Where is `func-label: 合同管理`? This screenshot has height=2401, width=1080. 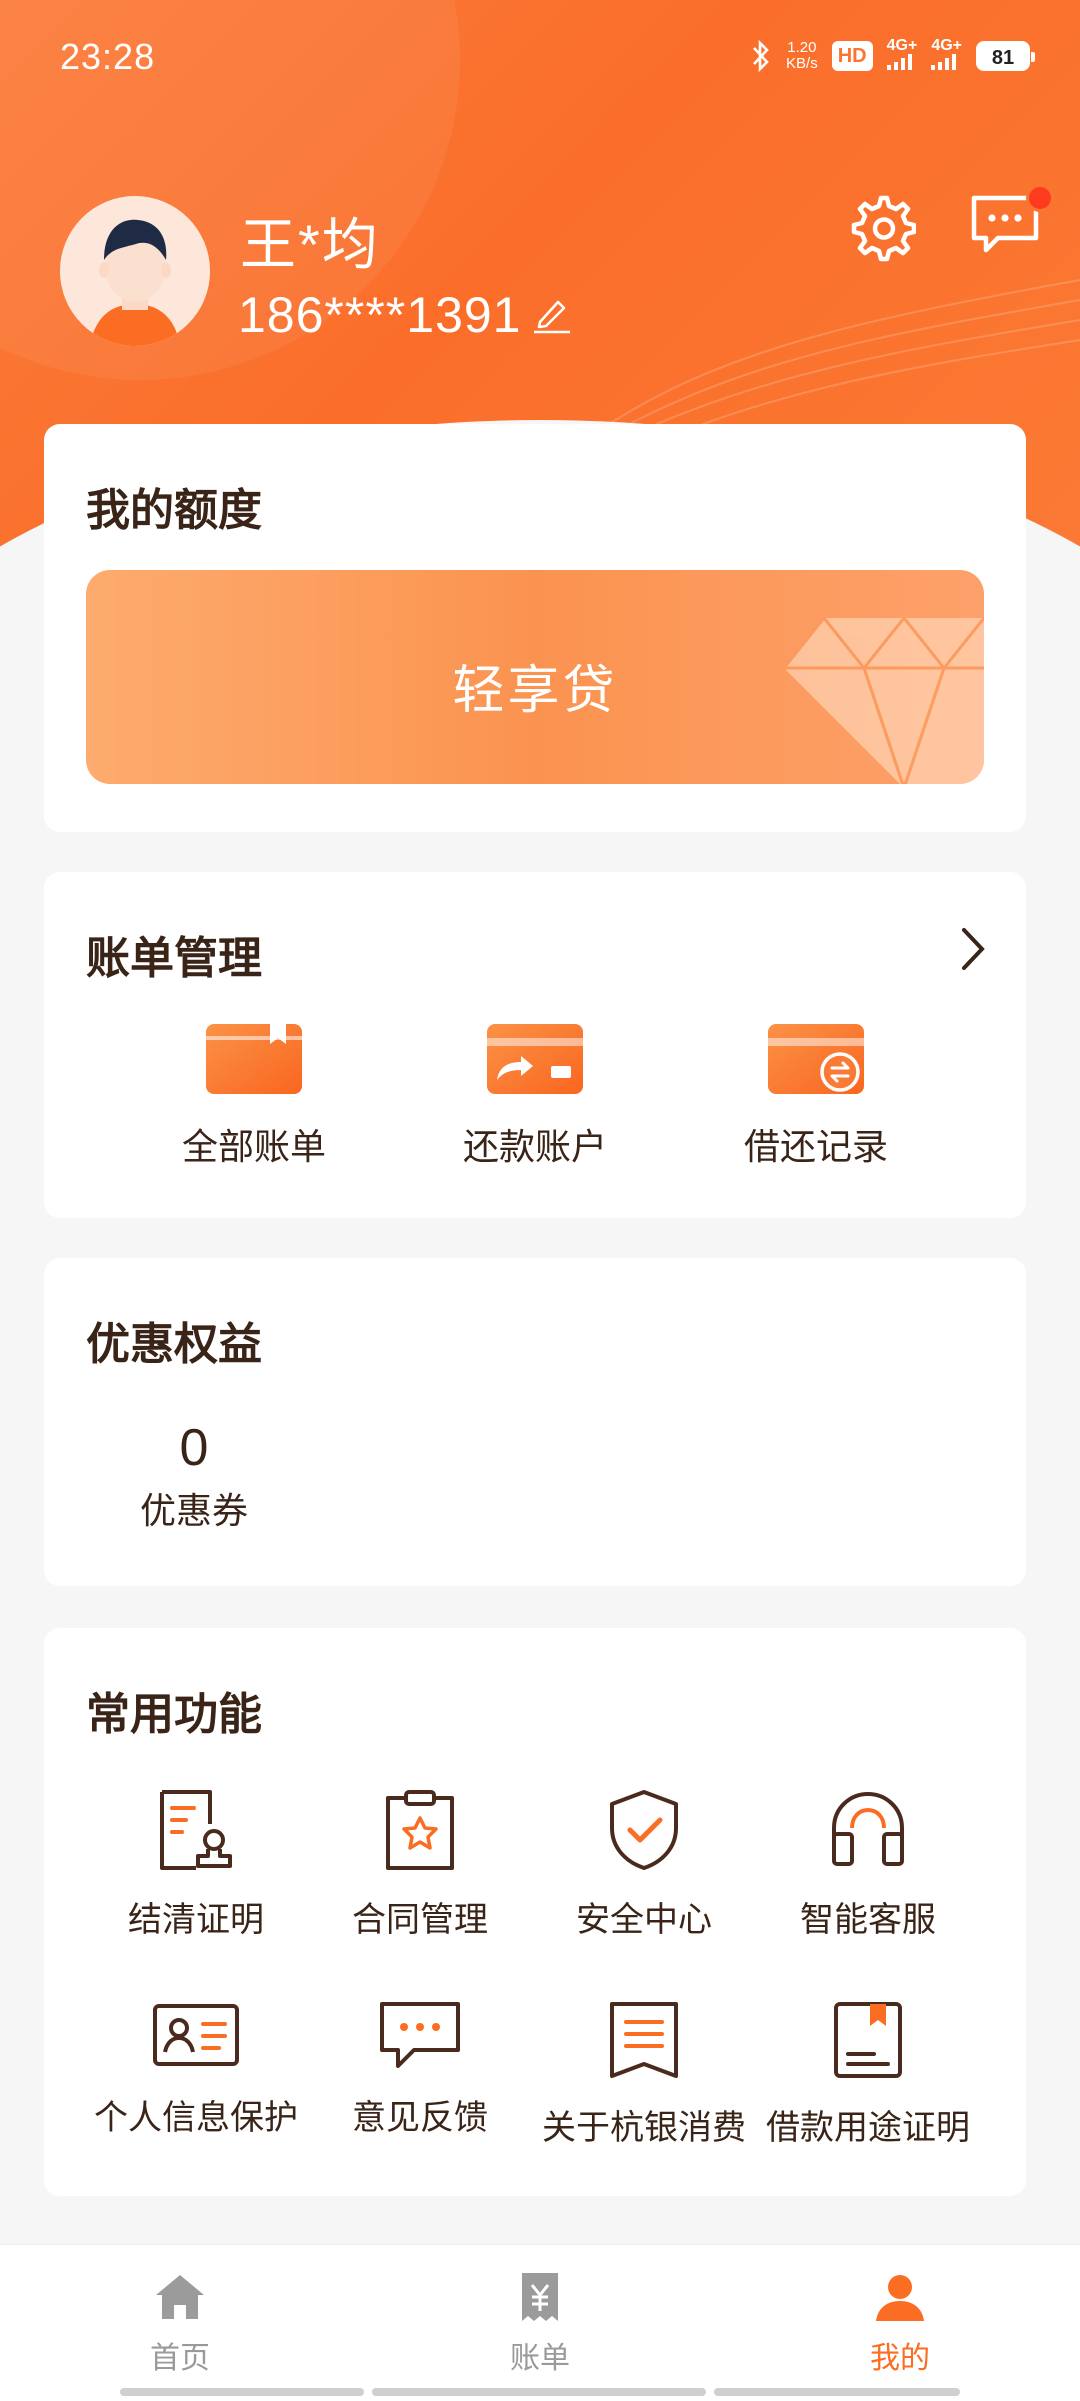
func-label: 合同管理 is located at coordinates (420, 1920).